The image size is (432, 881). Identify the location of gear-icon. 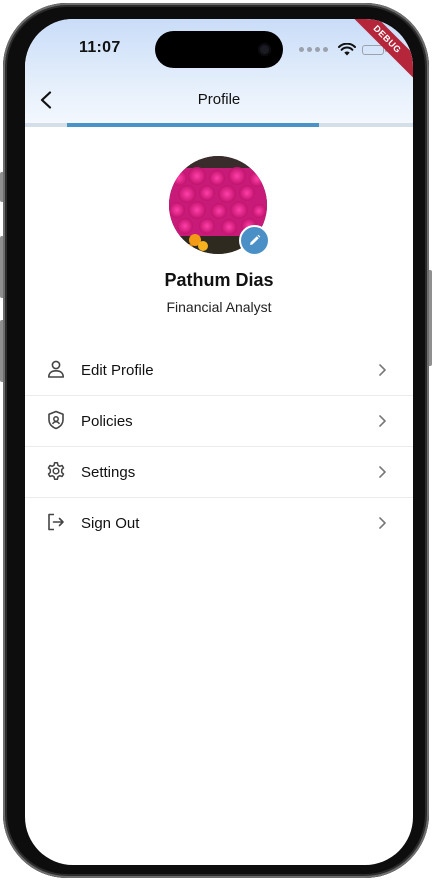
(56, 471).